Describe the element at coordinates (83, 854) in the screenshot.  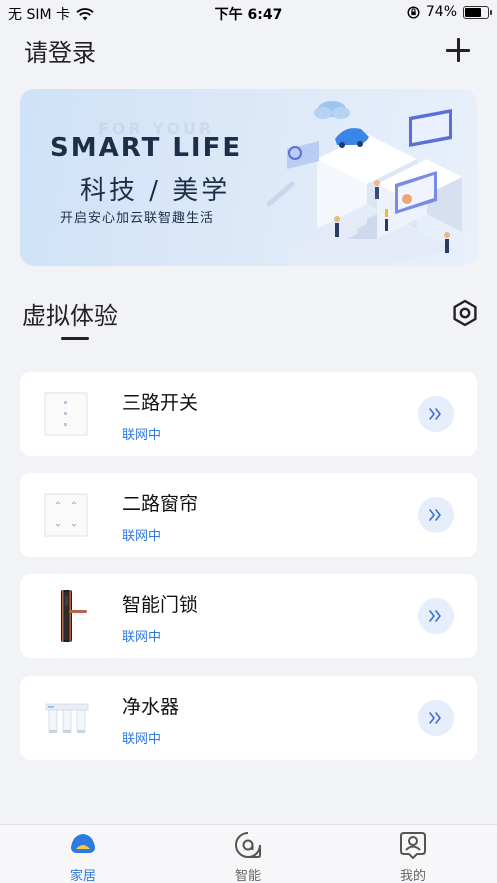
I see `tab-home: 家居` at that location.